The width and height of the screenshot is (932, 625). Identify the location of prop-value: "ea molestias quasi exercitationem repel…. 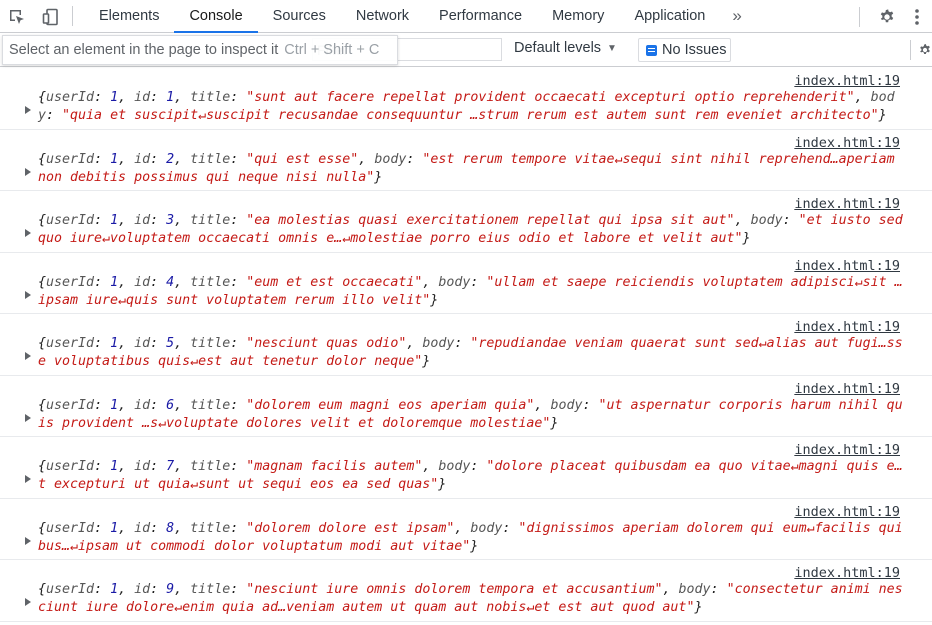
(490, 220).